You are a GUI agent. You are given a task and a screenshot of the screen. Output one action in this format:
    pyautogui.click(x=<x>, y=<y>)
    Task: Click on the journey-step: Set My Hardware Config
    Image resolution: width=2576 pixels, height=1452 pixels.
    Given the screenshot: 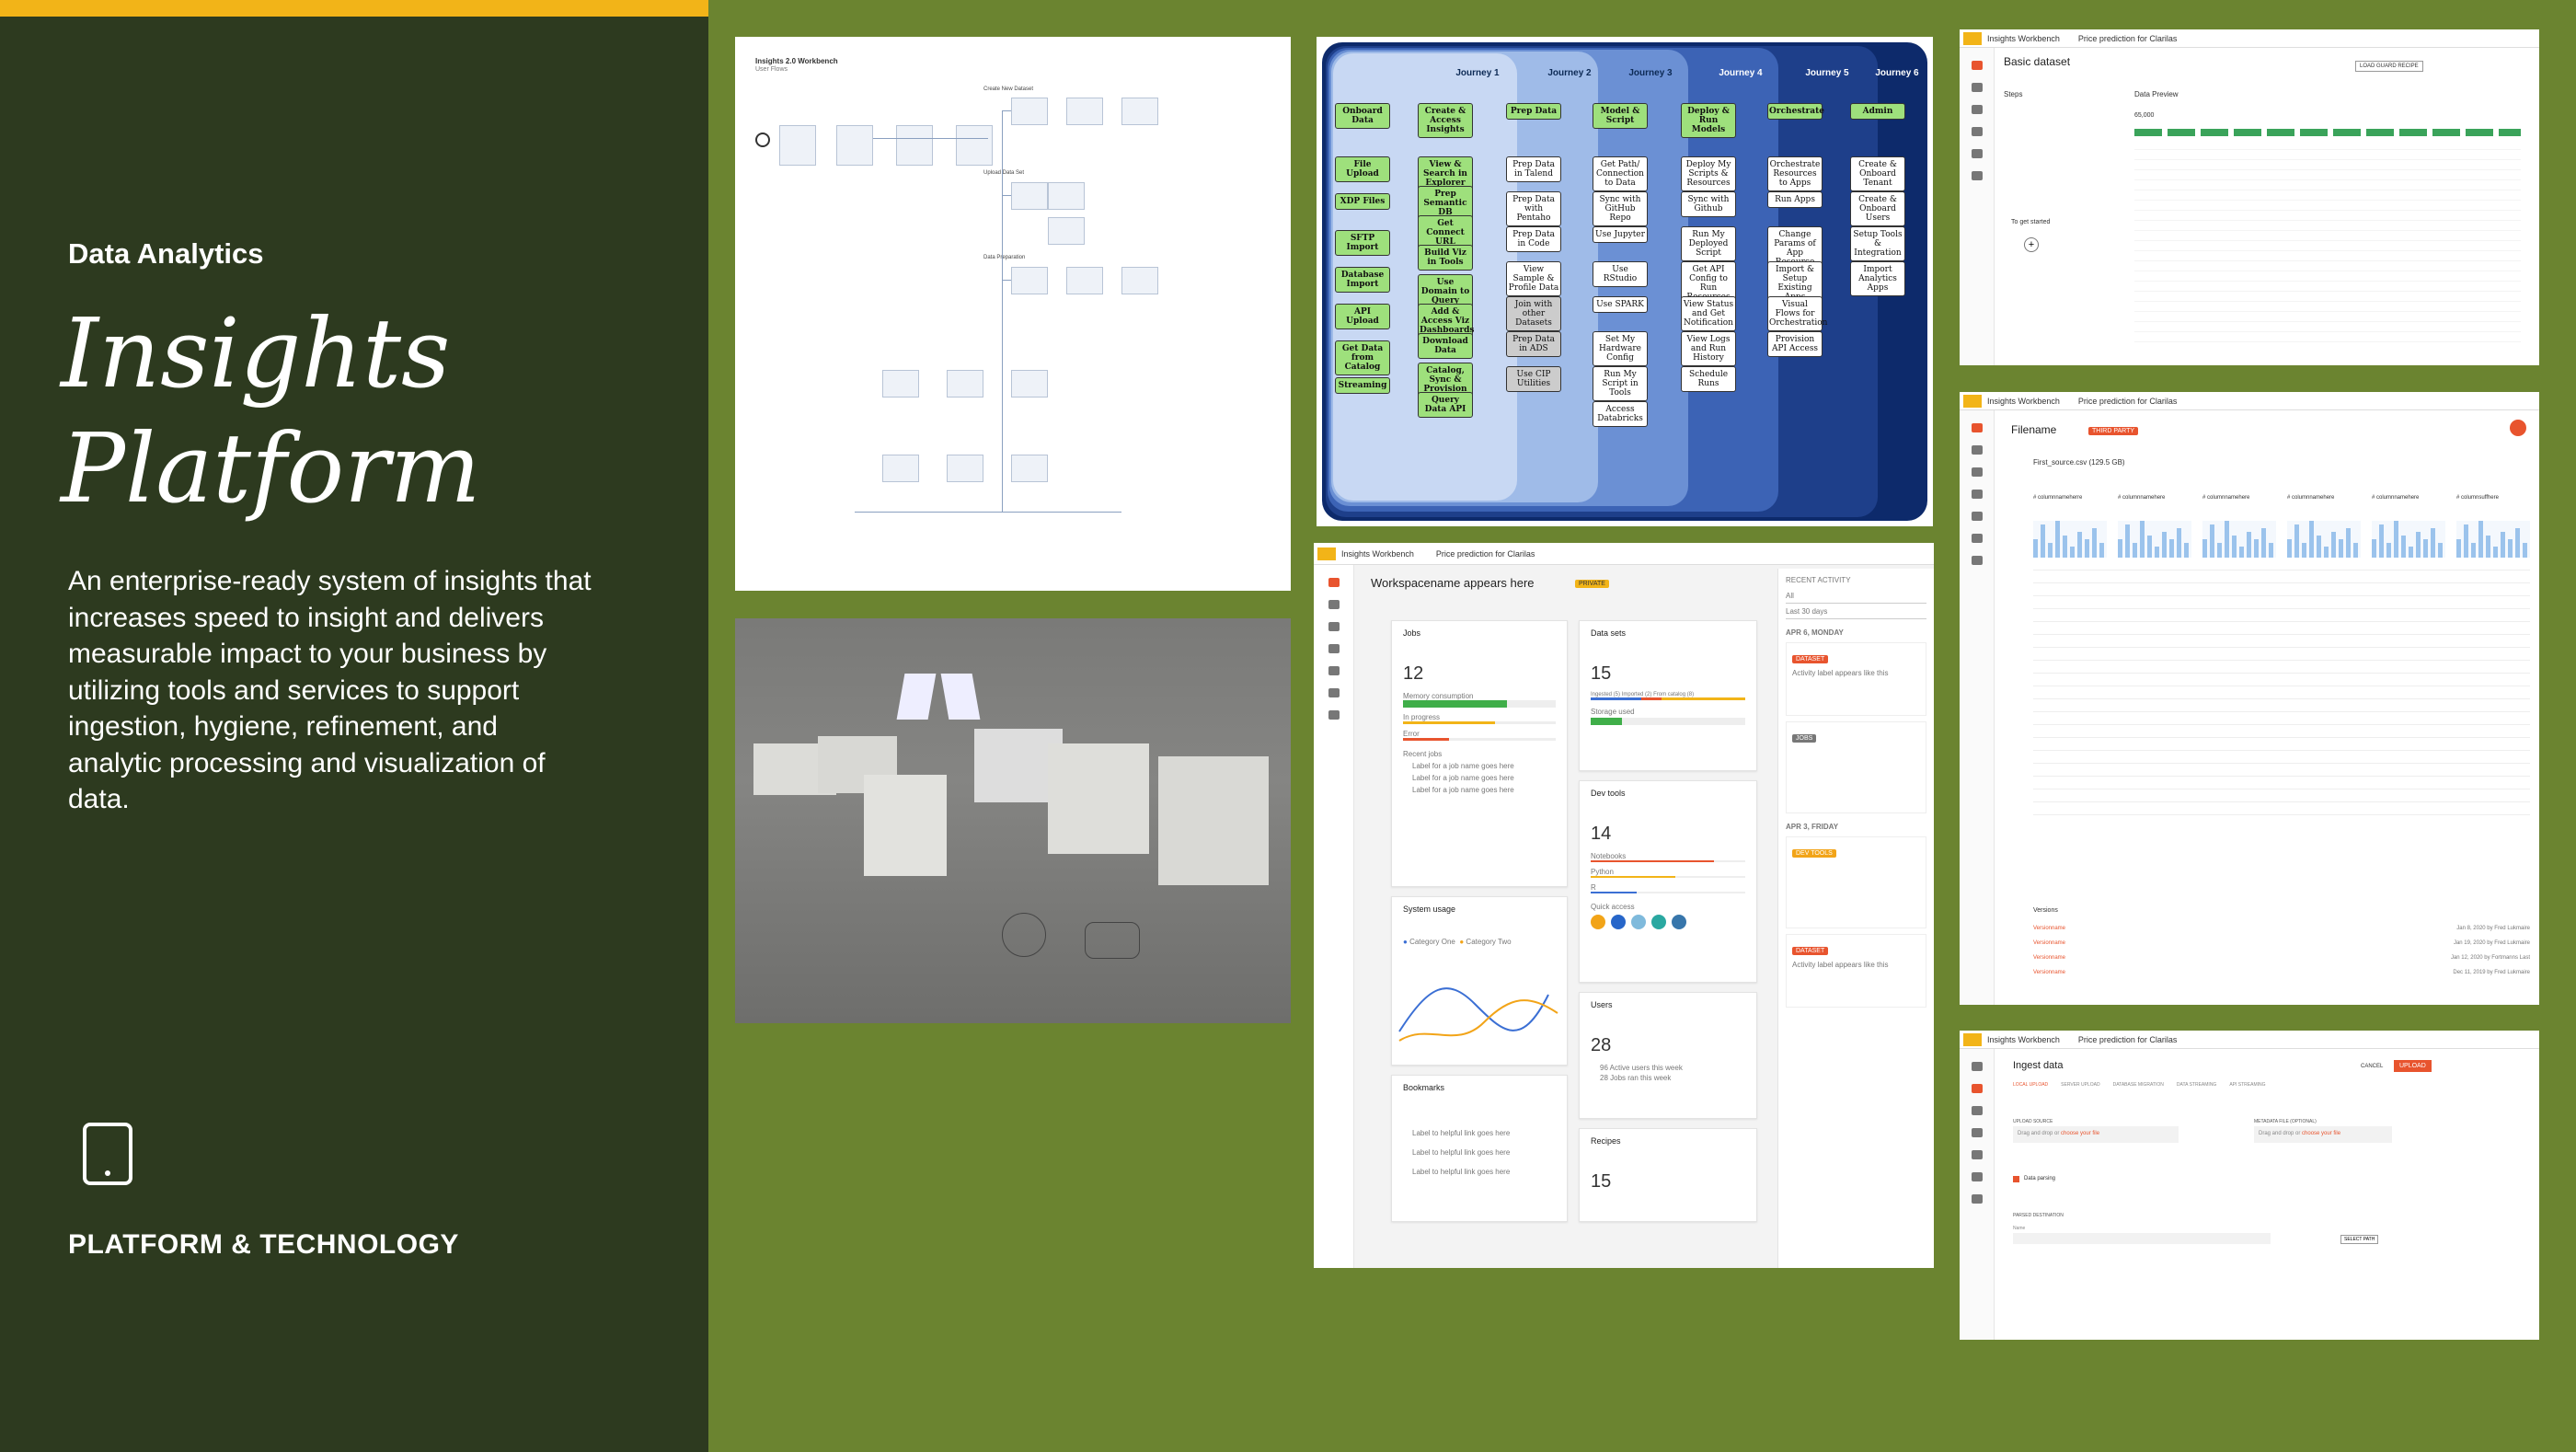 What is the action you would take?
    pyautogui.click(x=1620, y=348)
    